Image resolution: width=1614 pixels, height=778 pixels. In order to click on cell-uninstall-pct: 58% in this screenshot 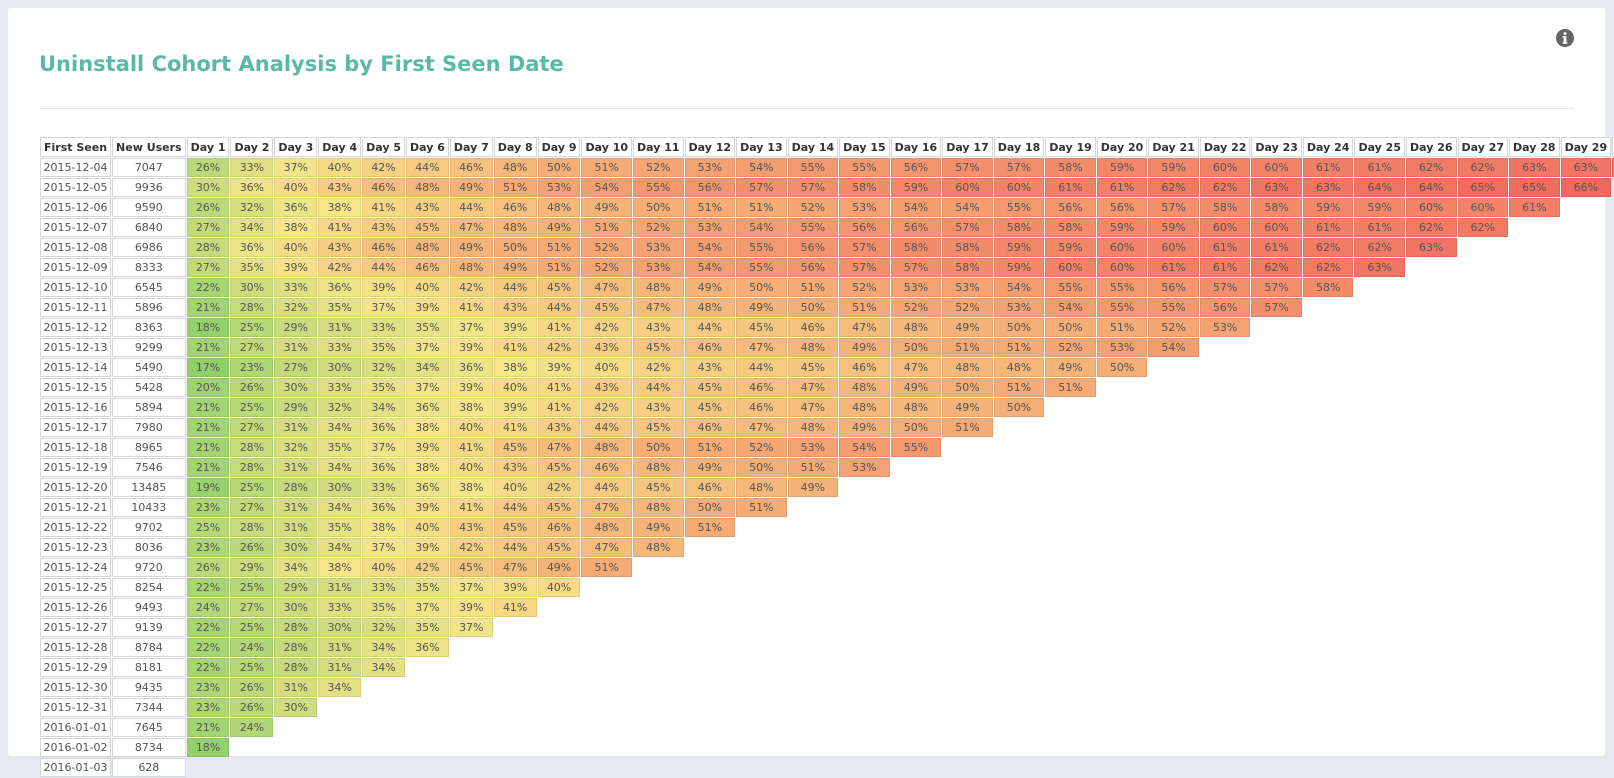, I will do `click(967, 247)`.